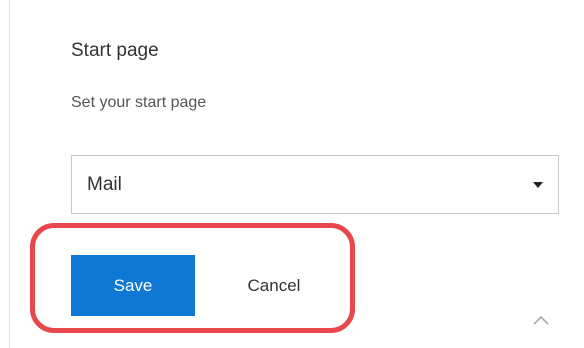 Image resolution: width=584 pixels, height=348 pixels. Describe the element at coordinates (104, 184) in the screenshot. I see `start-page-selected-value: Mail` at that location.